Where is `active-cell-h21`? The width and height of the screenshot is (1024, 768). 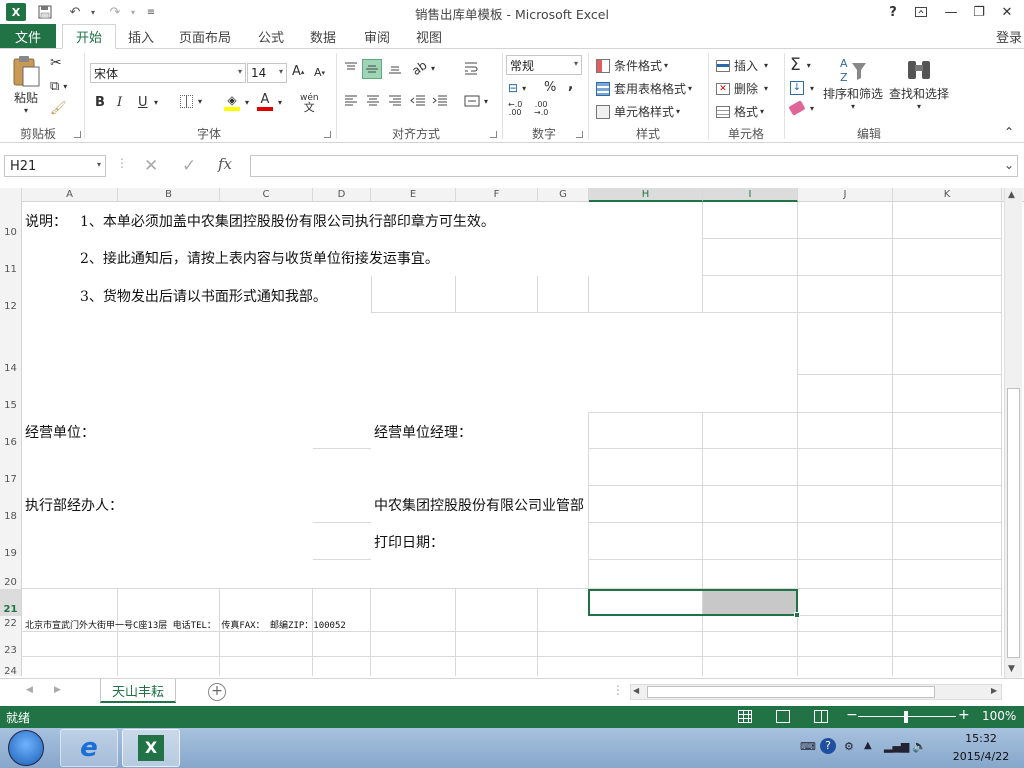
active-cell-h21 is located at coordinates (693, 602).